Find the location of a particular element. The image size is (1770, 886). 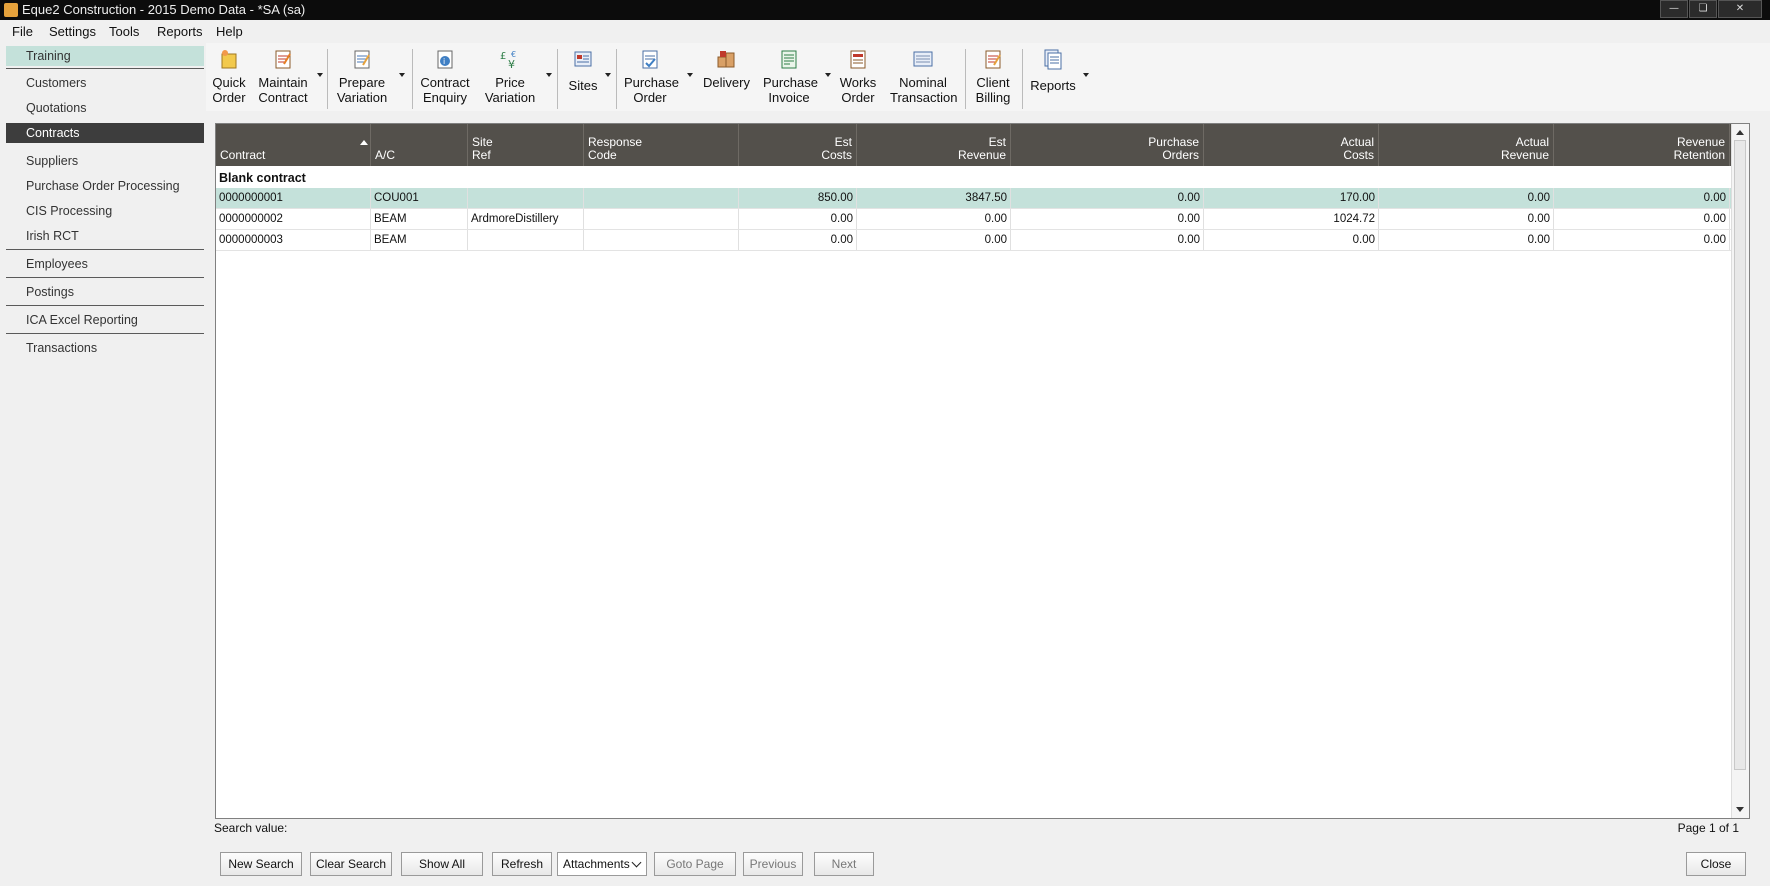

reports-dropdown-icon is located at coordinates (1086, 75).